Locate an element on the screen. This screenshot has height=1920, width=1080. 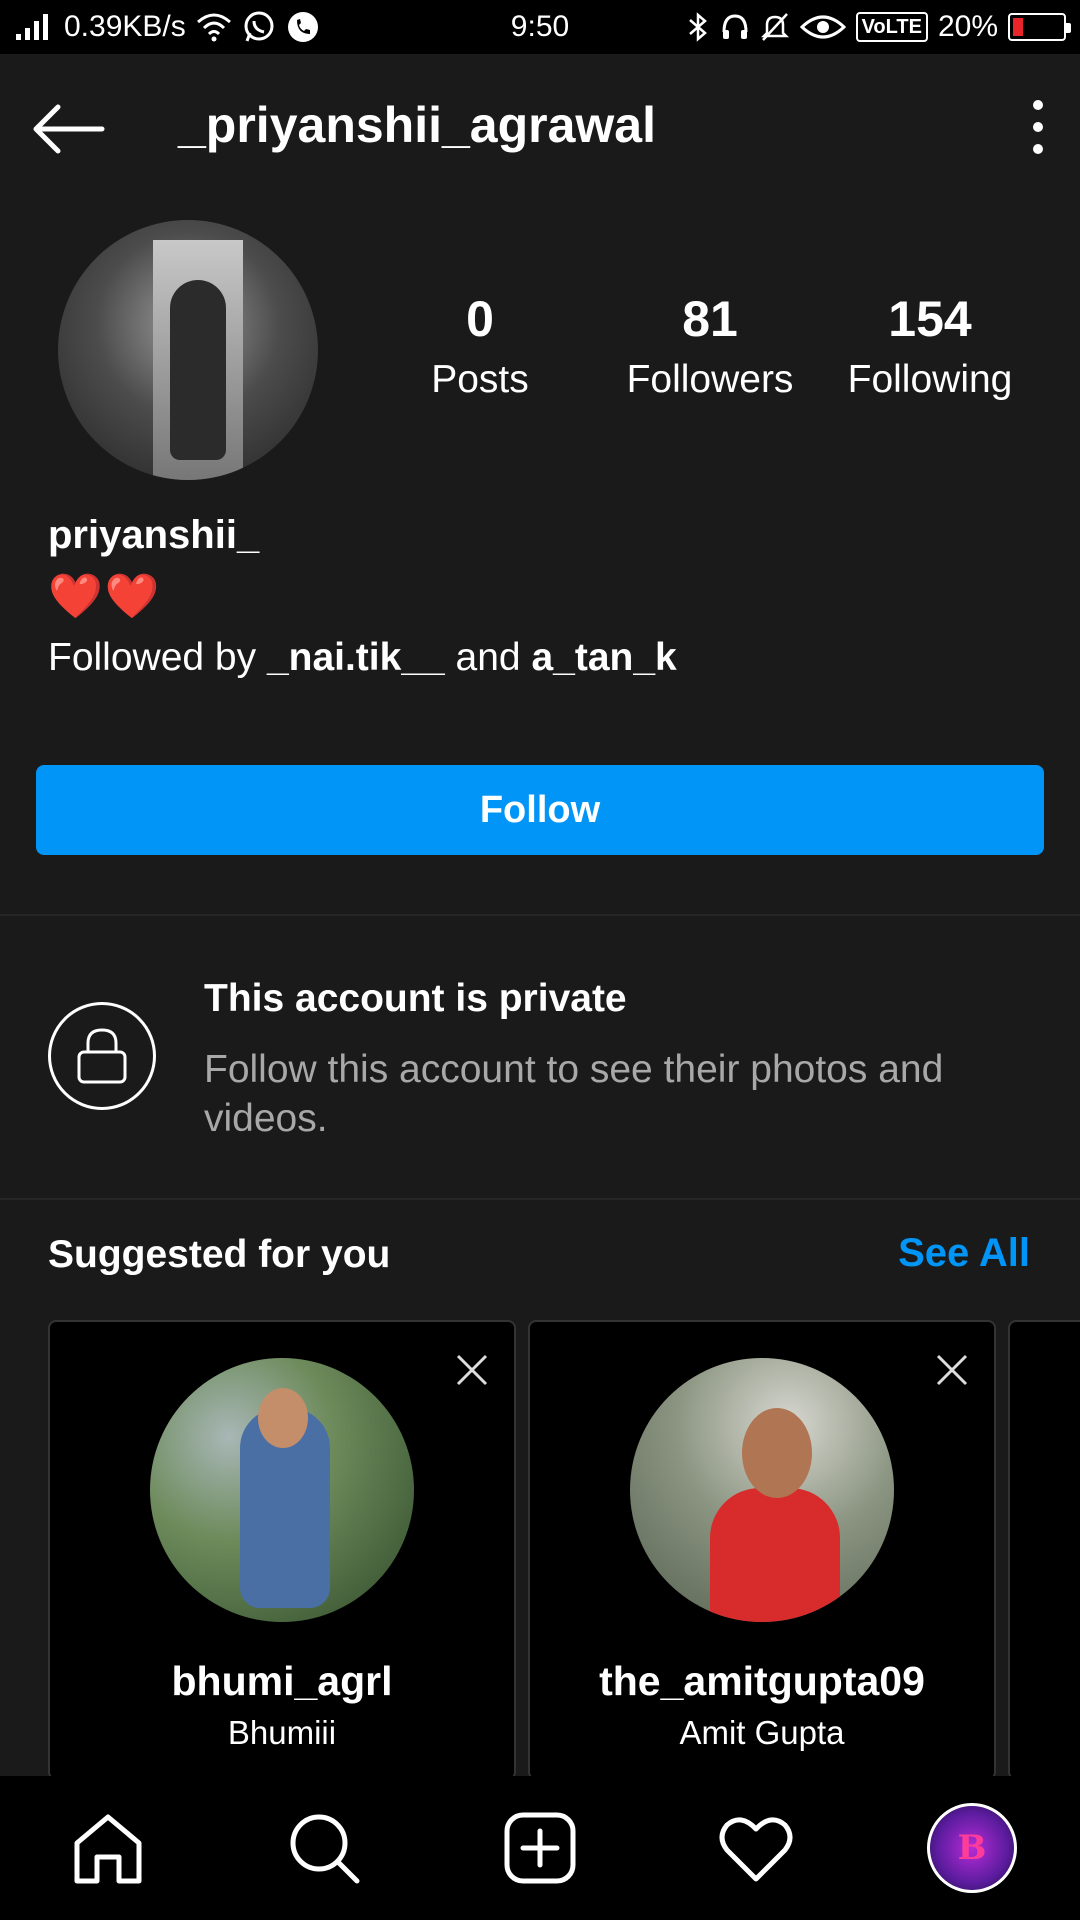
status-right: VoLTE 20% is located at coordinates (878, 27).